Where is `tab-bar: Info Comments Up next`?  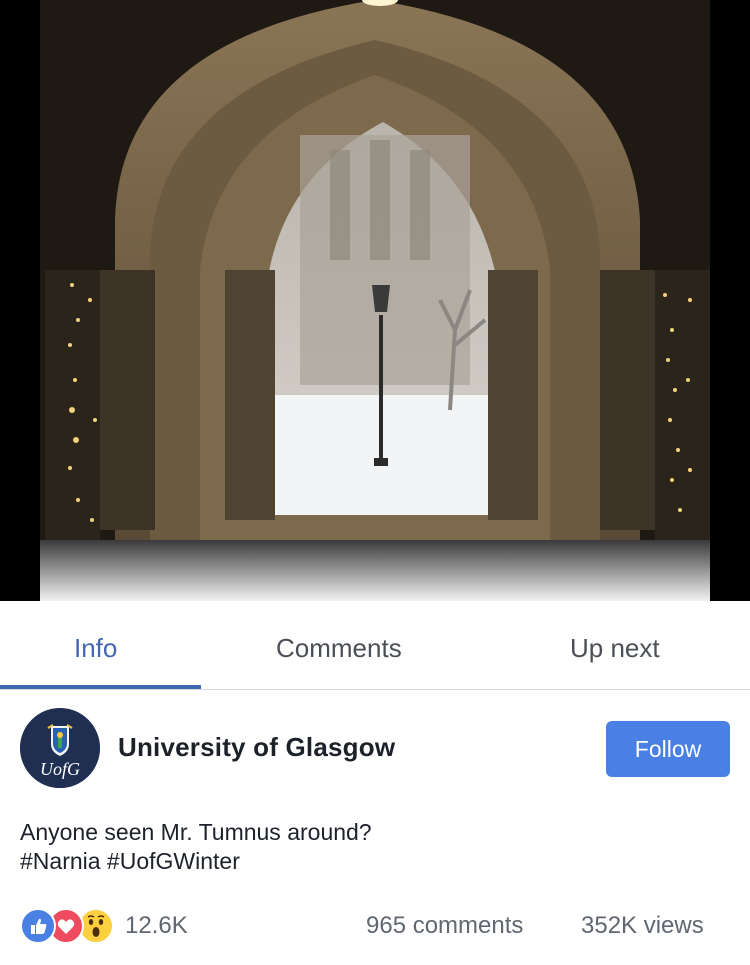
tab-bar: Info Comments Up next is located at coordinates (375, 645).